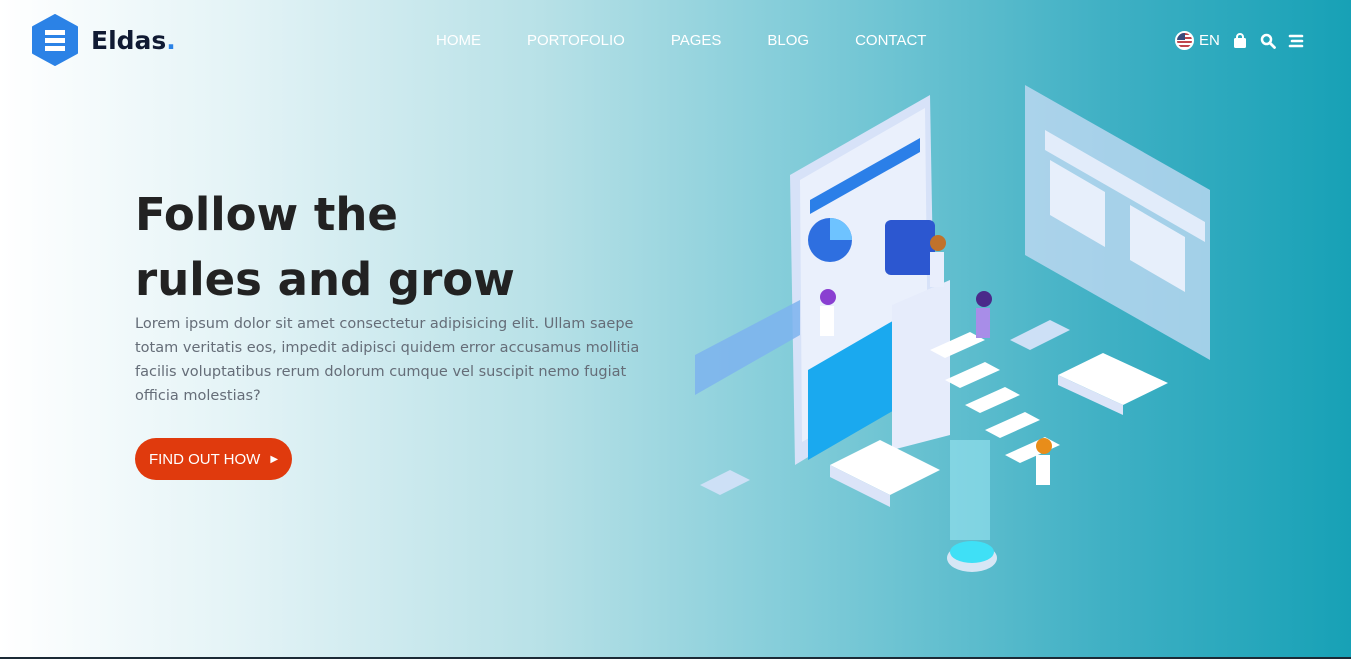 The width and height of the screenshot is (1351, 659). I want to click on main-nav: HOME PORTOFOLIO PAGES BLOG CONTACT, so click(681, 40).